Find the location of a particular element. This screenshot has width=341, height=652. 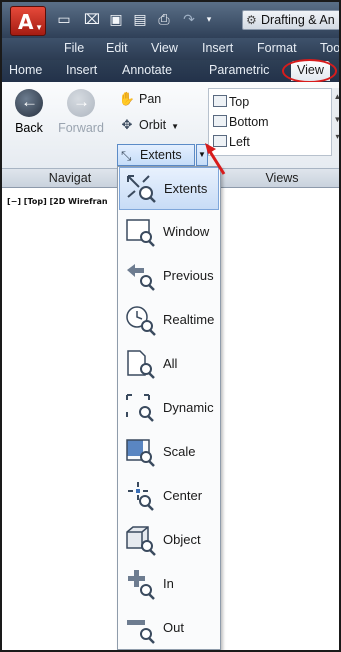

scroll-more-icon: ▾ is located at coordinates (335, 136).